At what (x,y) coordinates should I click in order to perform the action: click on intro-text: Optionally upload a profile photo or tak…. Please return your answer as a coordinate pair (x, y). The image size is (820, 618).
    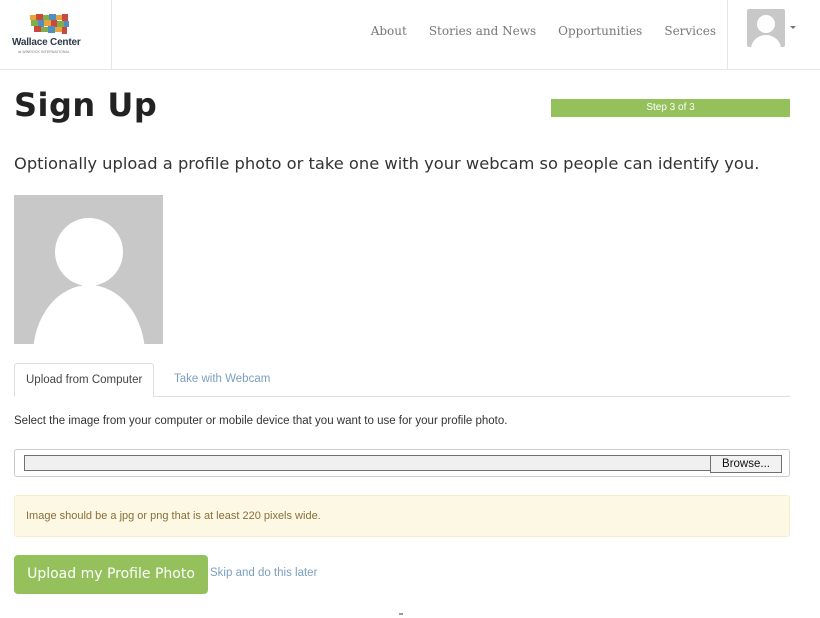
    Looking at the image, I should click on (387, 163).